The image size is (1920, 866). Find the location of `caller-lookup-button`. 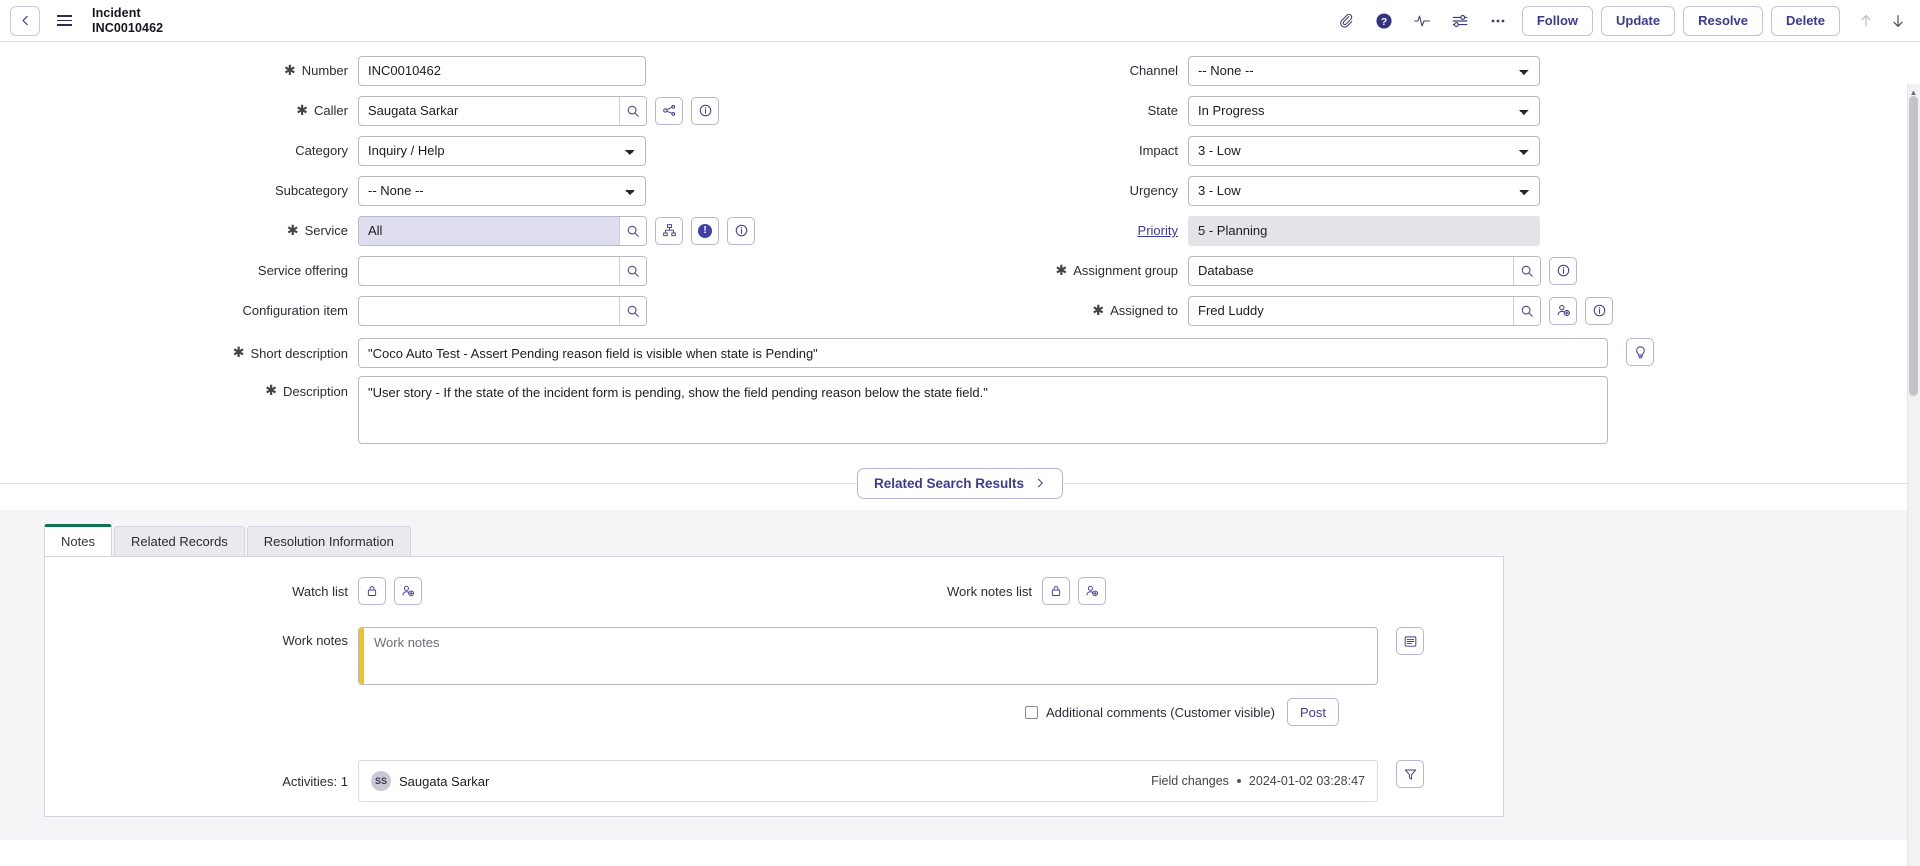

caller-lookup-button is located at coordinates (632, 110).